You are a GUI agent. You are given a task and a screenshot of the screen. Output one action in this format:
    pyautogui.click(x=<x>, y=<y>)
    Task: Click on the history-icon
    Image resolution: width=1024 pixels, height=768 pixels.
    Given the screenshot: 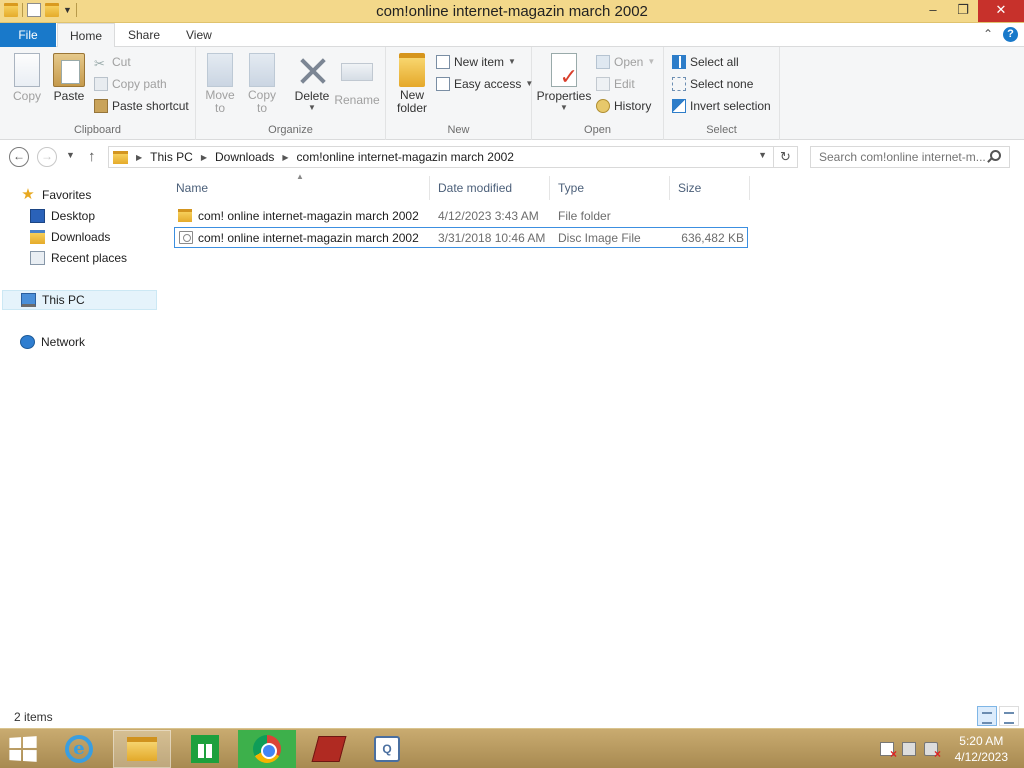 What is the action you would take?
    pyautogui.click(x=603, y=106)
    